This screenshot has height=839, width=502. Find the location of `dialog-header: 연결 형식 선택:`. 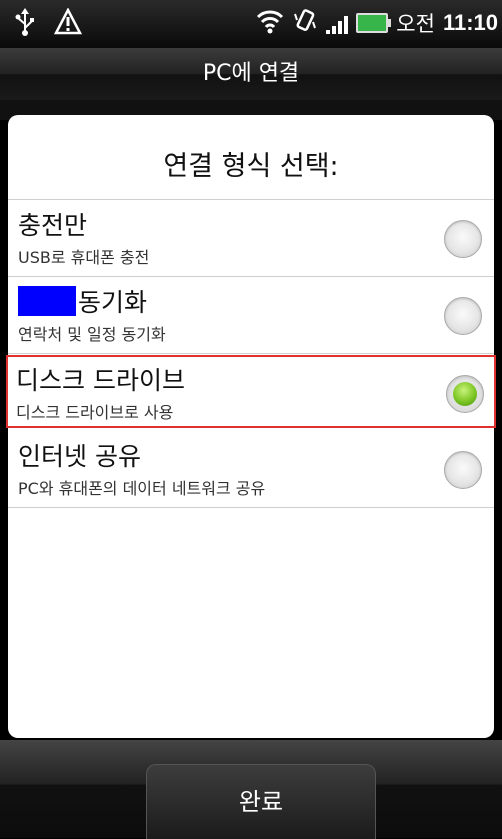

dialog-header: 연결 형식 선택: is located at coordinates (251, 157).